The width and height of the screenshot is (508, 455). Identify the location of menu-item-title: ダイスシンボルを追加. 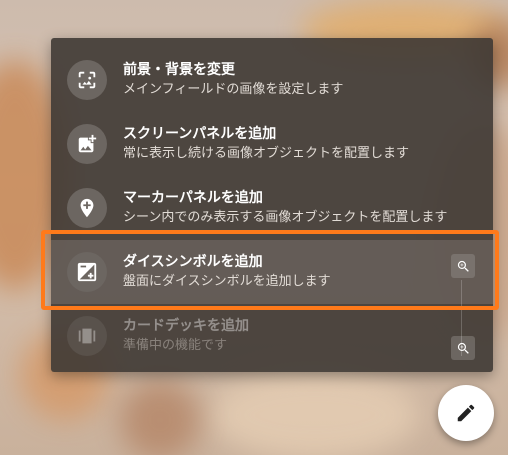
(193, 262).